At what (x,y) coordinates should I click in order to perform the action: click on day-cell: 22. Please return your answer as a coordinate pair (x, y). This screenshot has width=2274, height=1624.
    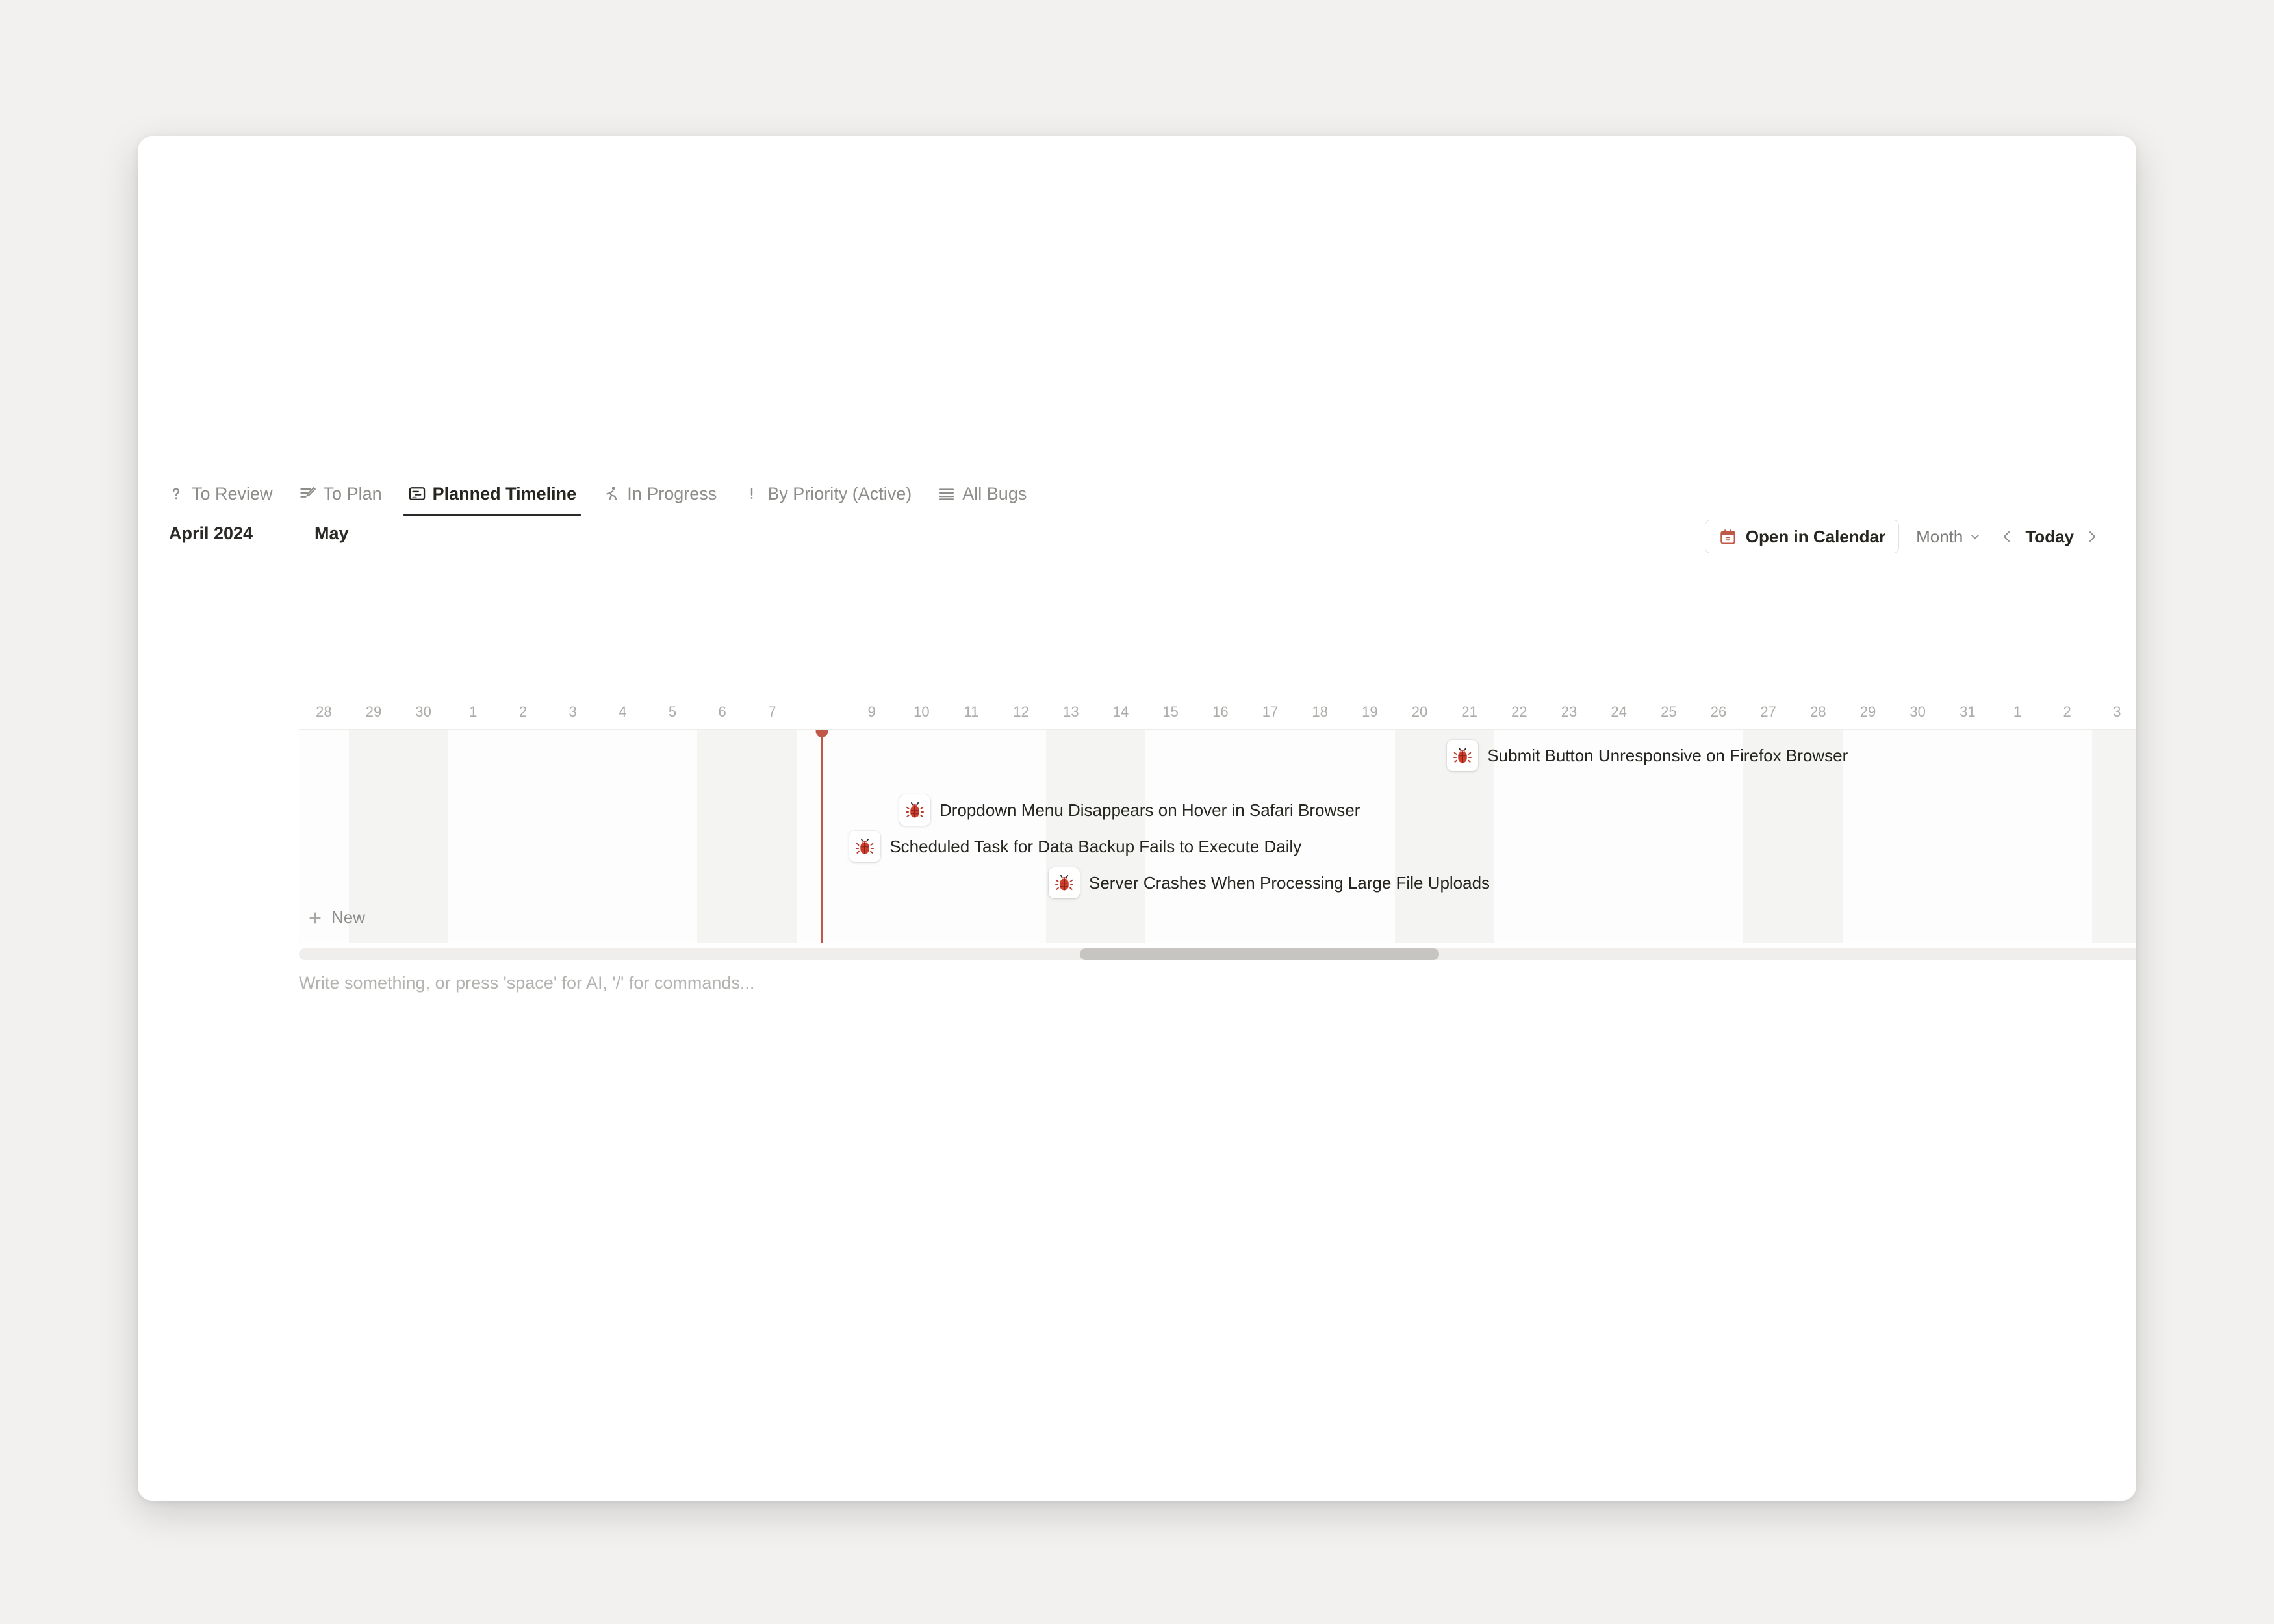
    Looking at the image, I should click on (1519, 712).